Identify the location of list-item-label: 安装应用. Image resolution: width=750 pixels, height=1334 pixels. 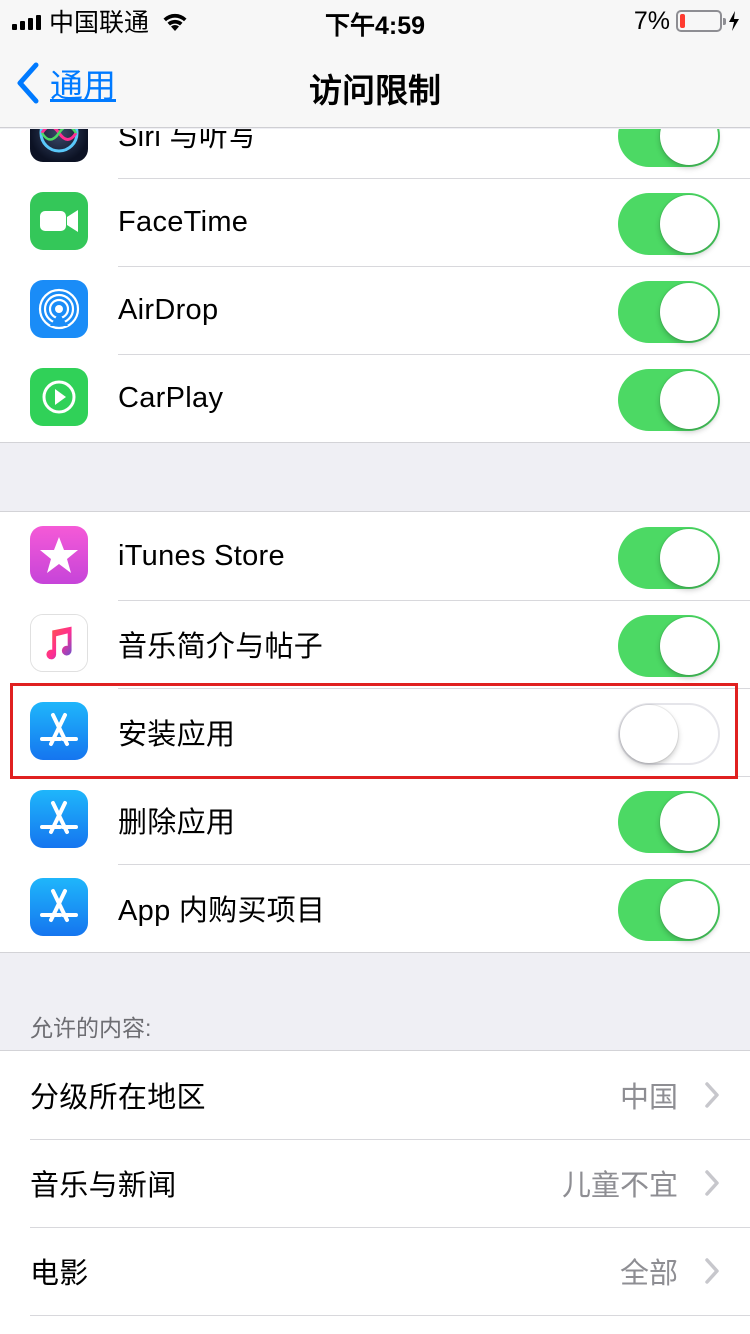
(177, 735).